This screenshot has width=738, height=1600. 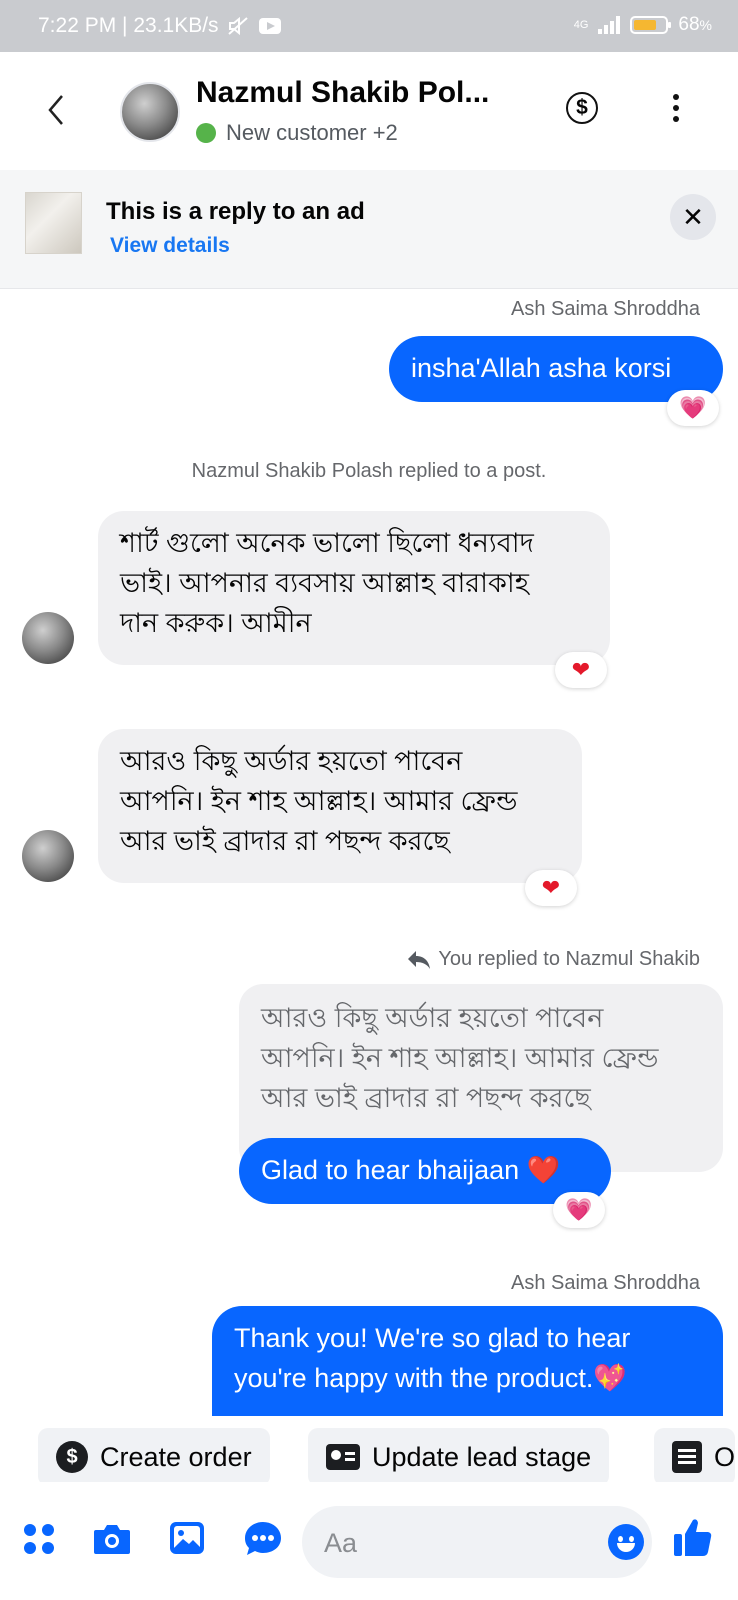 What do you see at coordinates (170, 246) in the screenshot?
I see `view-details-link: View details` at bounding box center [170, 246].